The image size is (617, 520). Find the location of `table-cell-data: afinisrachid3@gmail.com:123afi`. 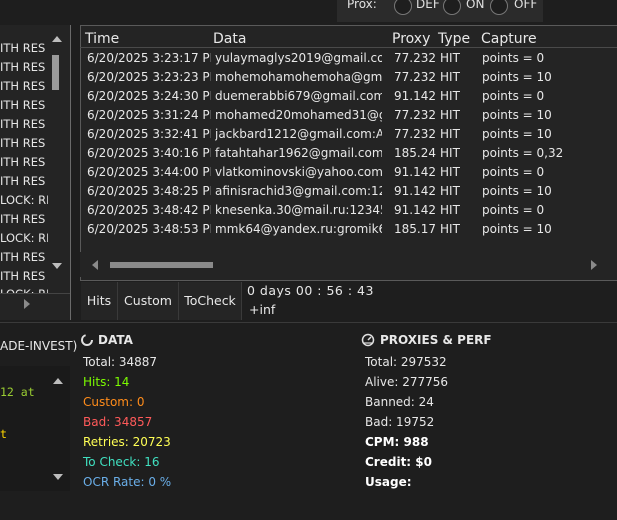

table-cell-data: afinisrachid3@gmail.com:123afi is located at coordinates (298, 191).